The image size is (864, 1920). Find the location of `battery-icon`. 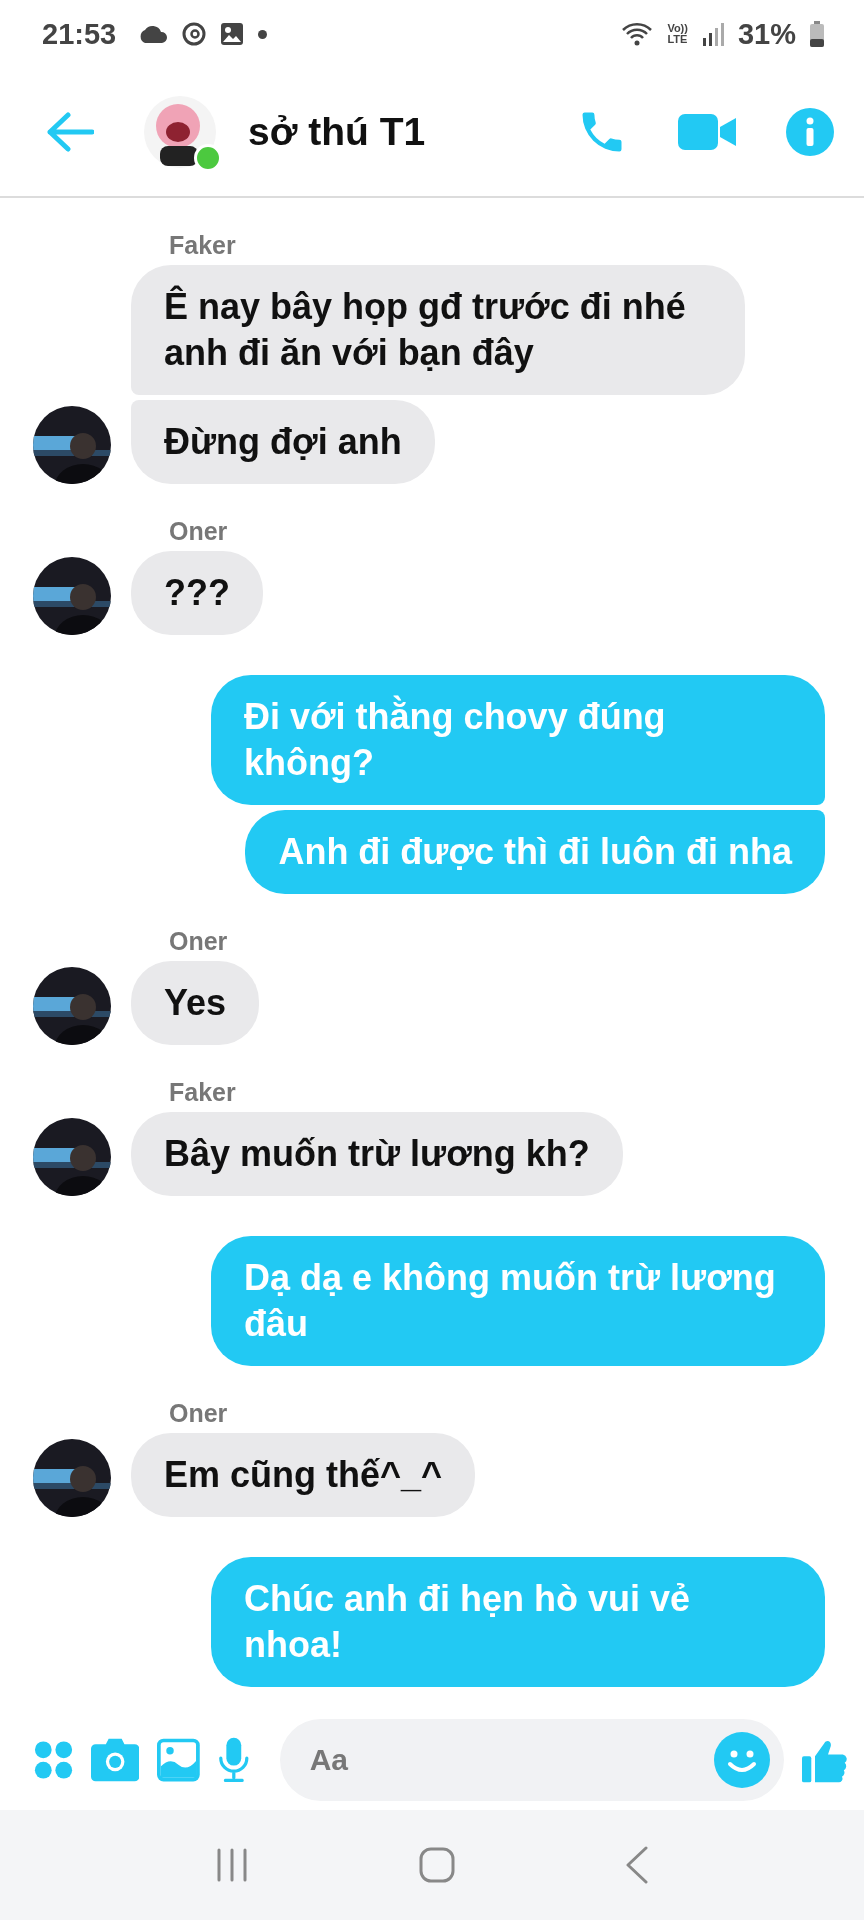

battery-icon is located at coordinates (817, 34).